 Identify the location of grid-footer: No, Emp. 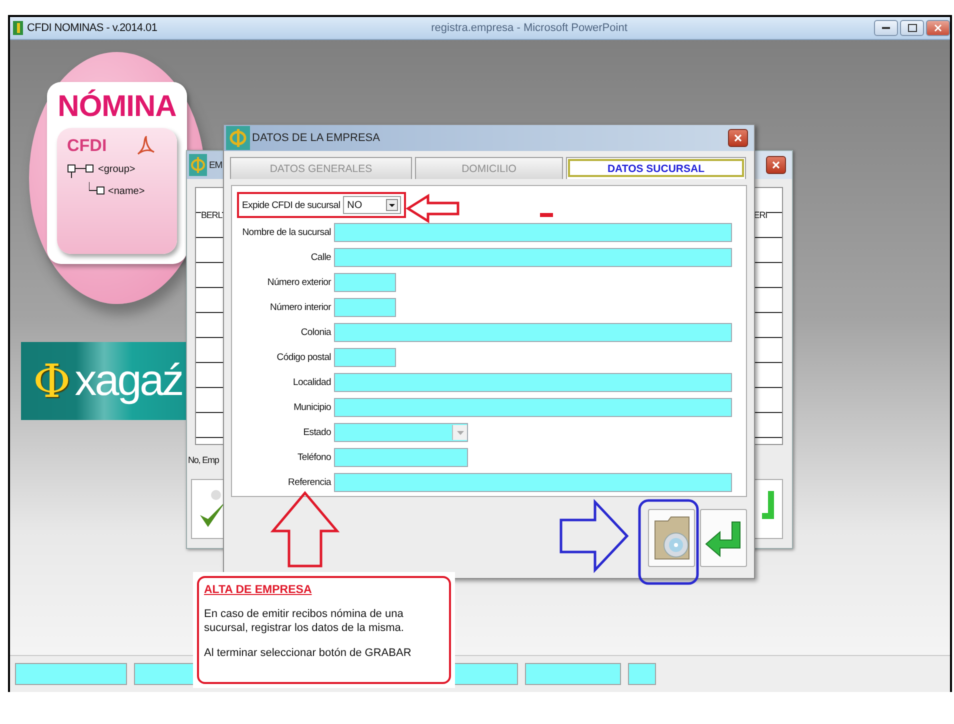
(203, 460).